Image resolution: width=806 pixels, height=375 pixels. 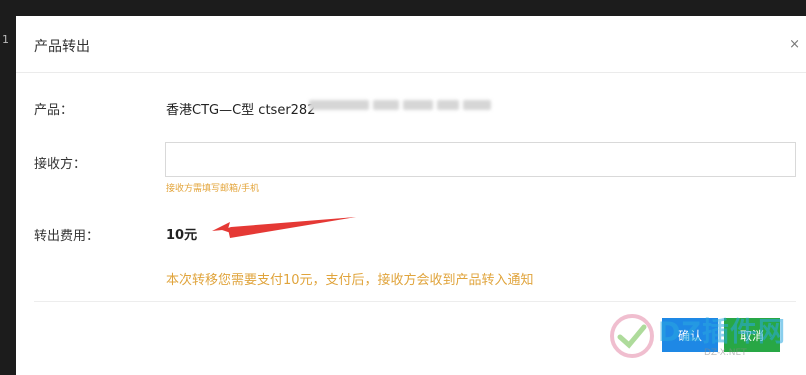 What do you see at coordinates (5, 39) in the screenshot?
I see `backdrop-page-text: 1` at bounding box center [5, 39].